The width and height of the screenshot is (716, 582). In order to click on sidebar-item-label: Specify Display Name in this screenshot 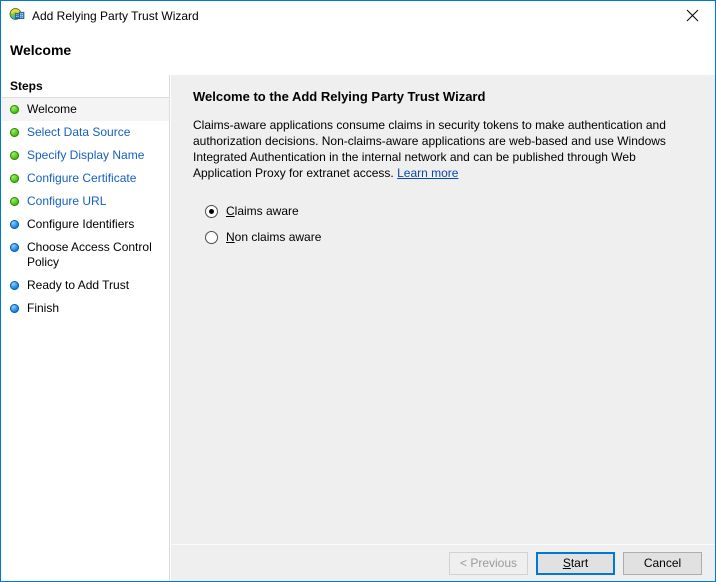, I will do `click(86, 155)`.